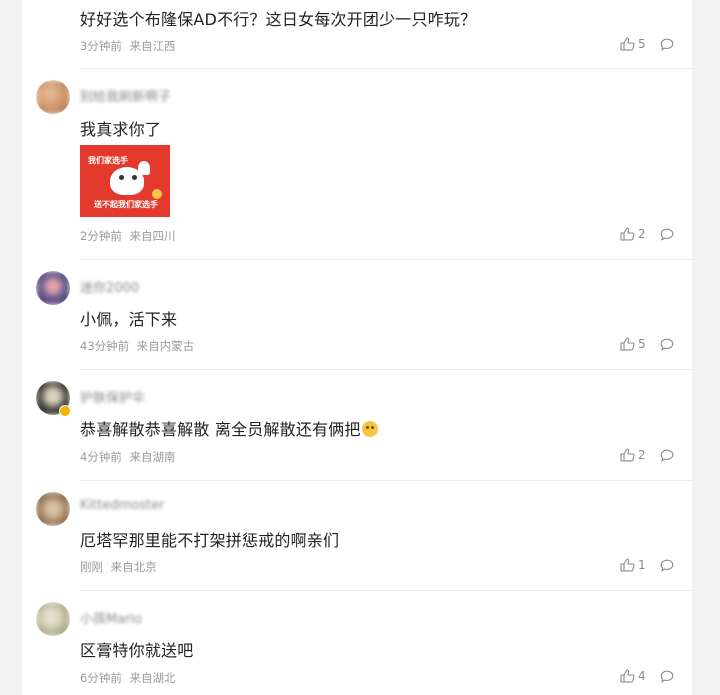  I want to click on like-count: 4, so click(642, 676).